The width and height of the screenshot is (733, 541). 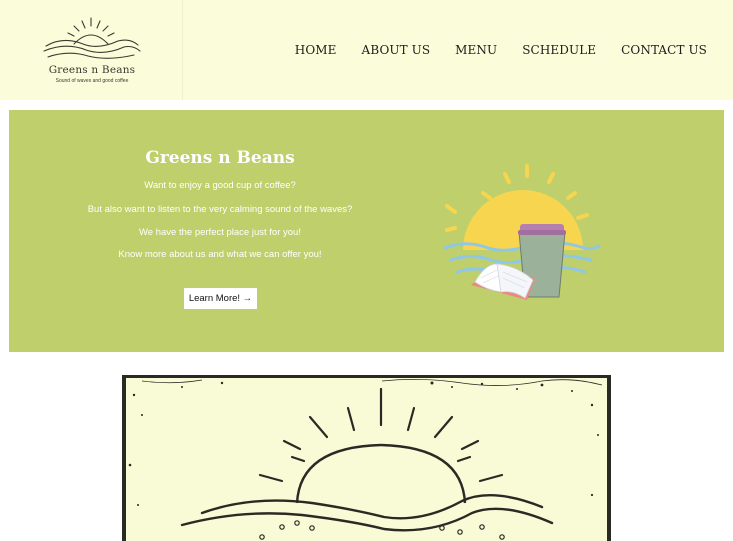 I want to click on sun-over-waves-icon, so click(x=92, y=38).